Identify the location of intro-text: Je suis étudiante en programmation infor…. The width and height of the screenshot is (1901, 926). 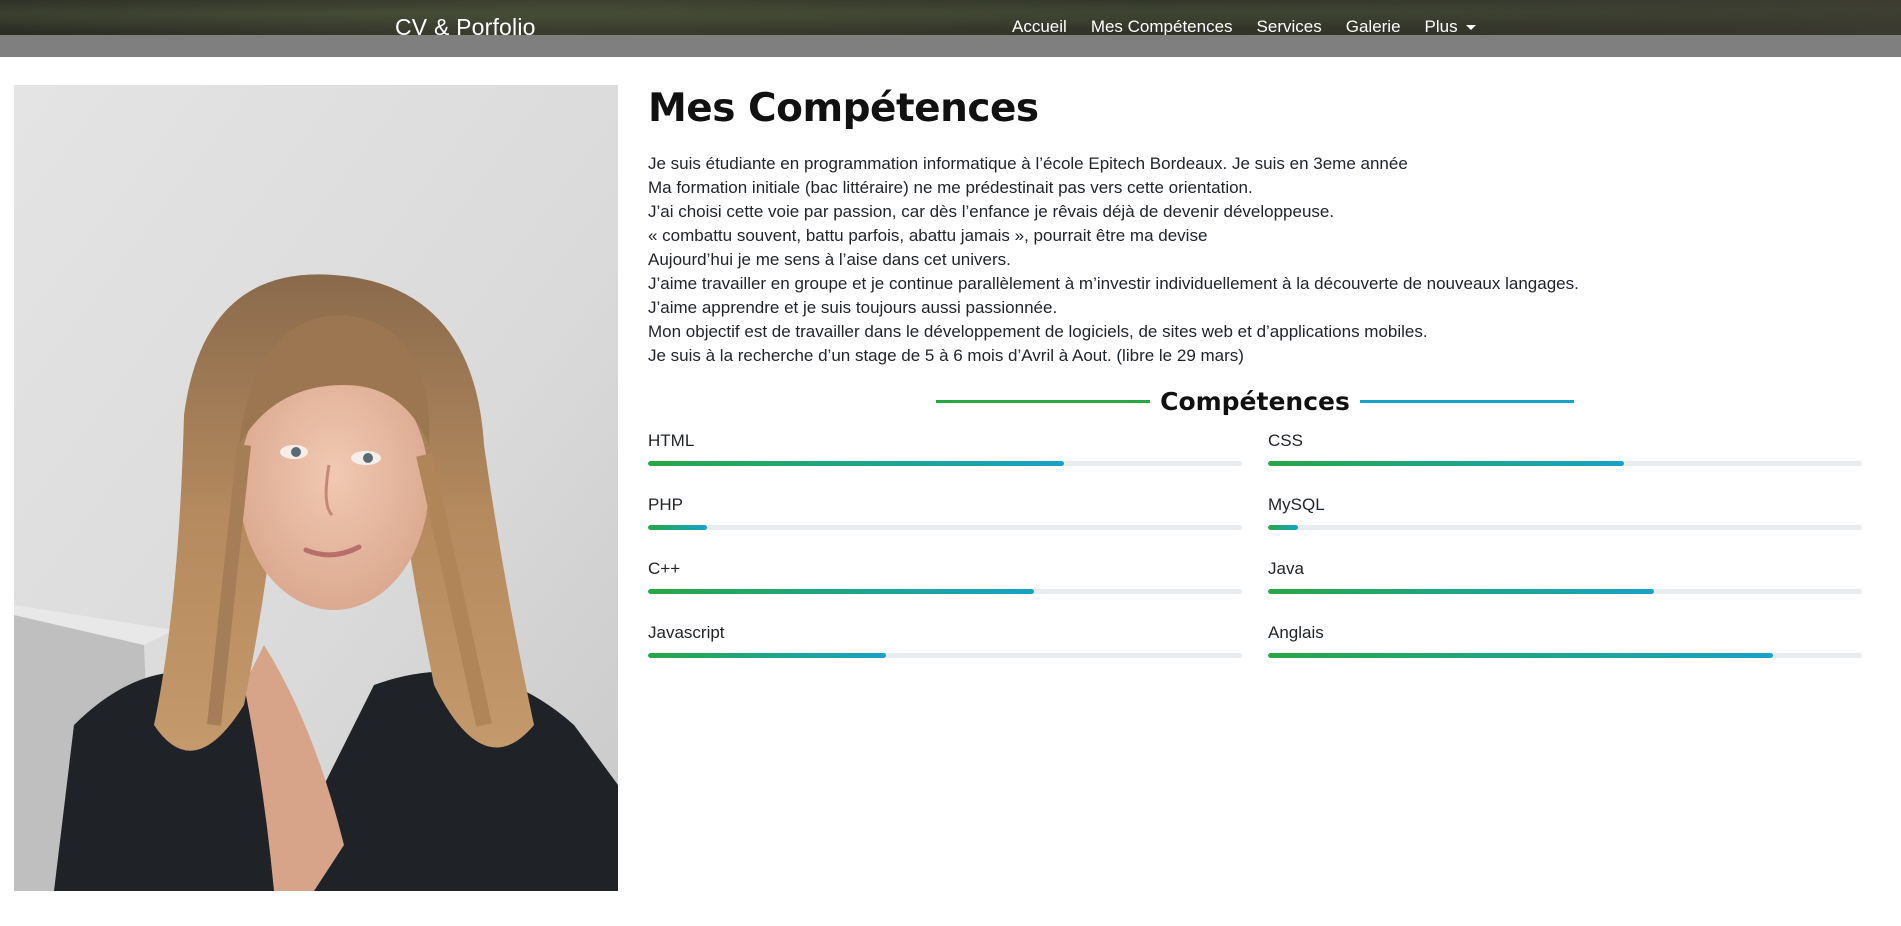
(1255, 260).